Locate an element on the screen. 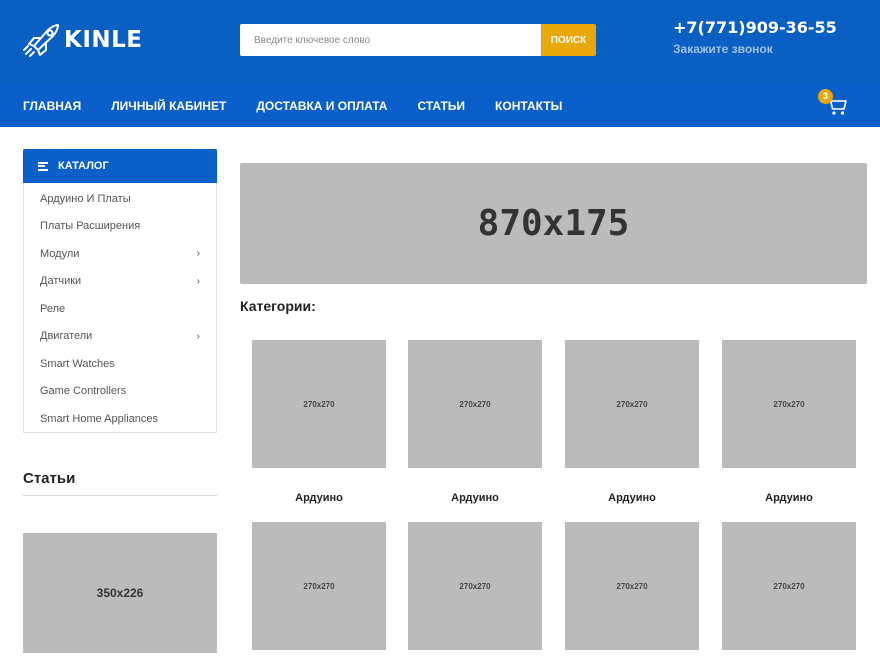  catalog-item-label: Модули is located at coordinates (60, 253).